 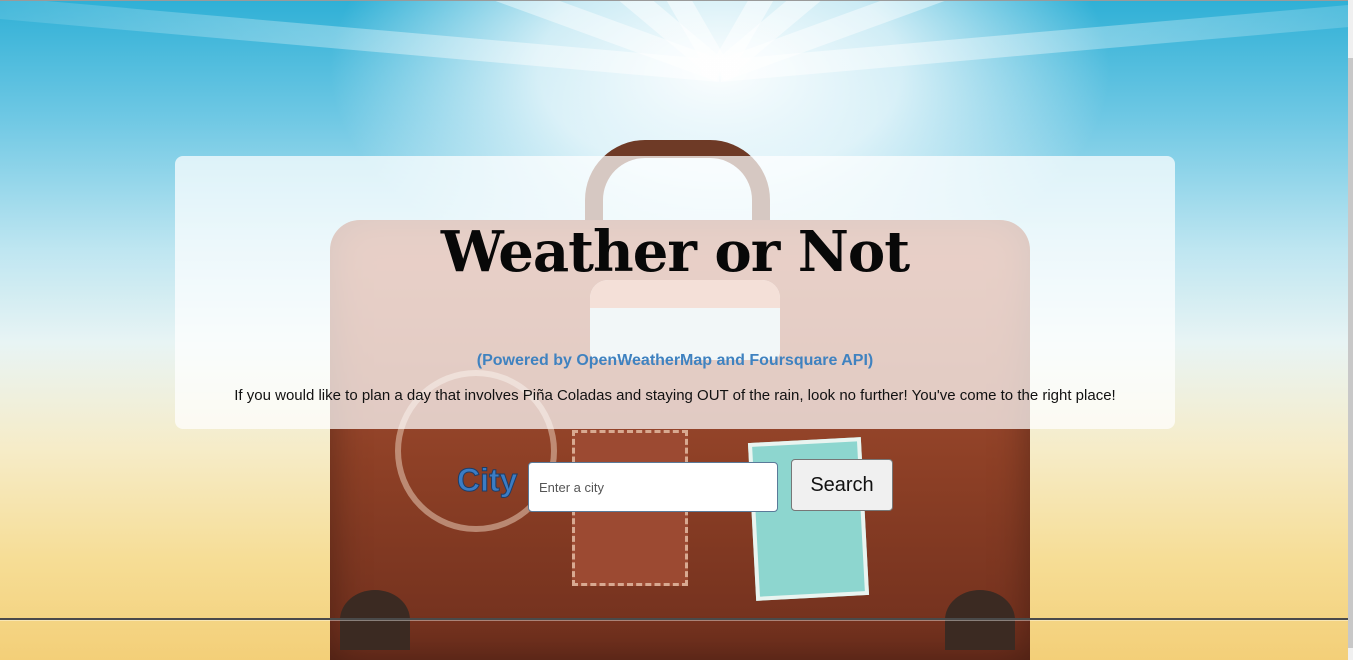 I want to click on top-border, so click(x=676, y=0).